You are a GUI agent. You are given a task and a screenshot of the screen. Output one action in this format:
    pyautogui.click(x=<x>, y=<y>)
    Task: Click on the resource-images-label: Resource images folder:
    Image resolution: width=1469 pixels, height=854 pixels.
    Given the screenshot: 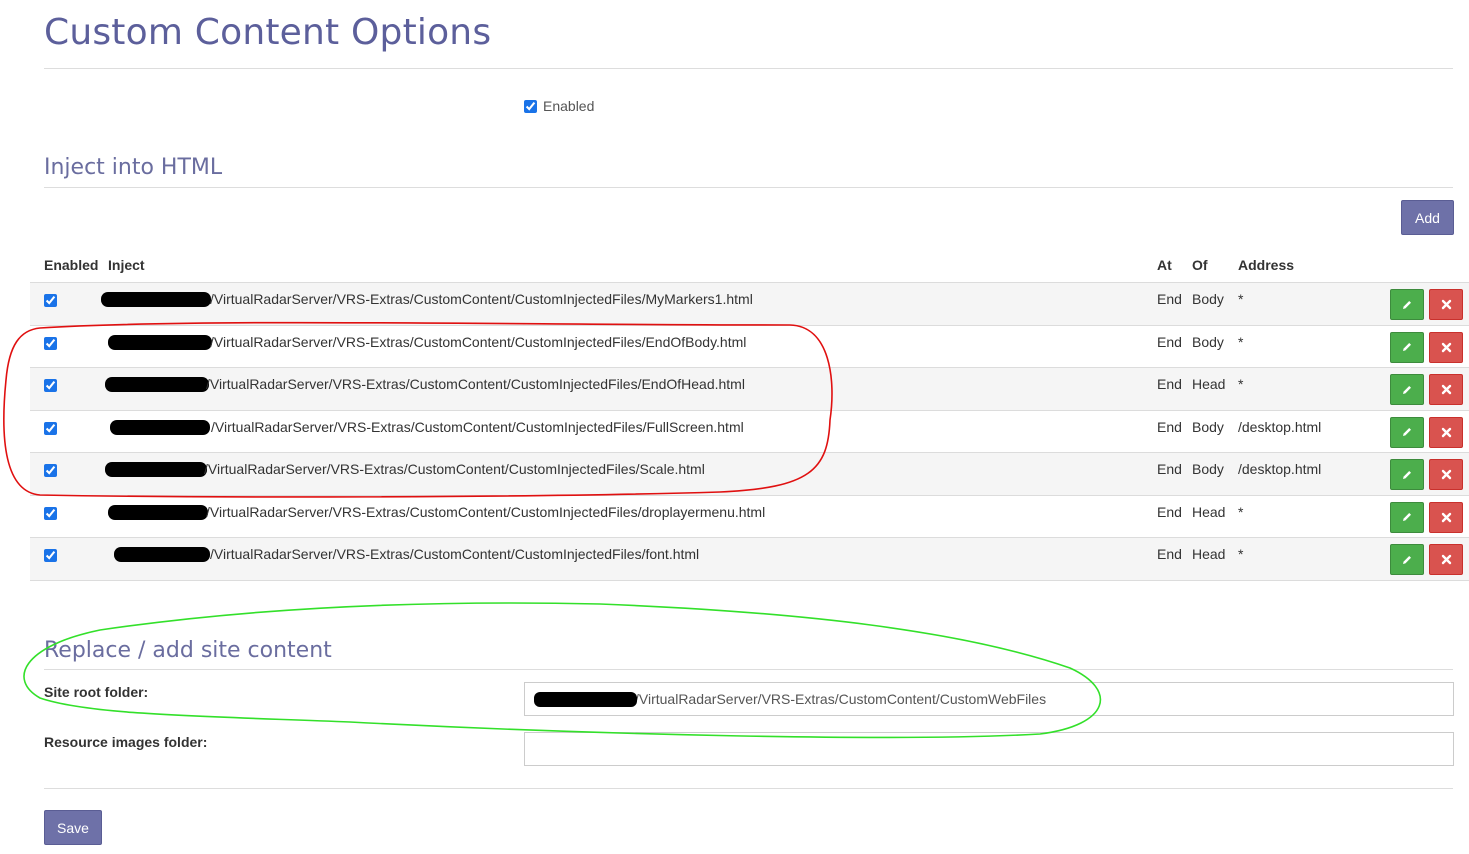 What is the action you would take?
    pyautogui.click(x=126, y=742)
    